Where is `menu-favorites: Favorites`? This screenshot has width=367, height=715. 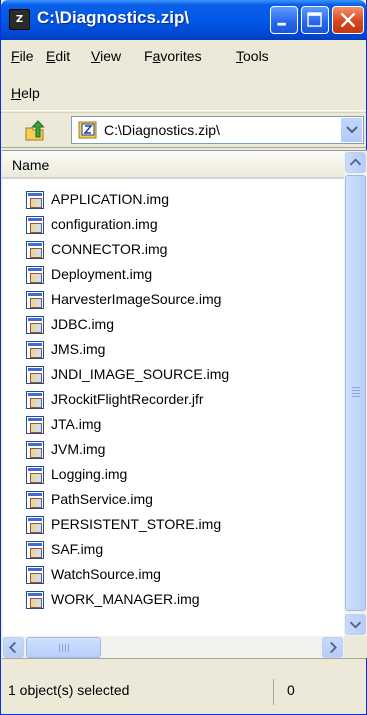 menu-favorites: Favorites is located at coordinates (173, 56).